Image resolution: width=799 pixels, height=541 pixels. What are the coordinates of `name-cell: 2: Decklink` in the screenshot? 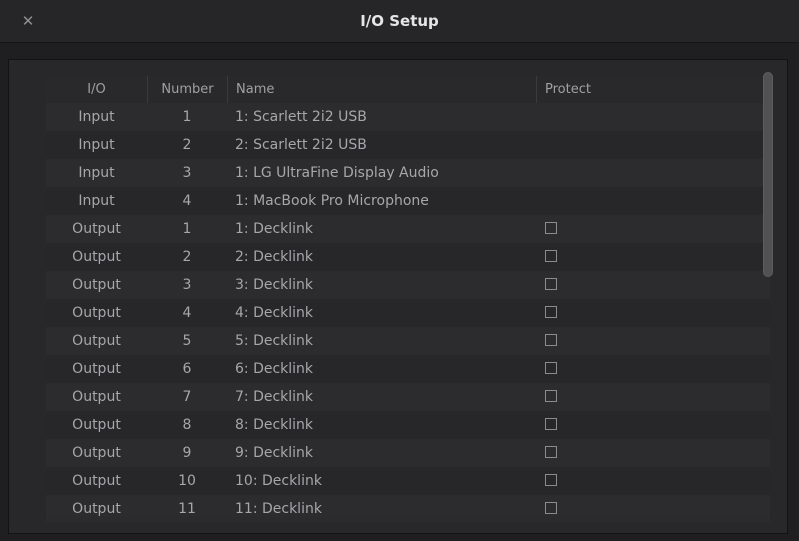 It's located at (274, 257).